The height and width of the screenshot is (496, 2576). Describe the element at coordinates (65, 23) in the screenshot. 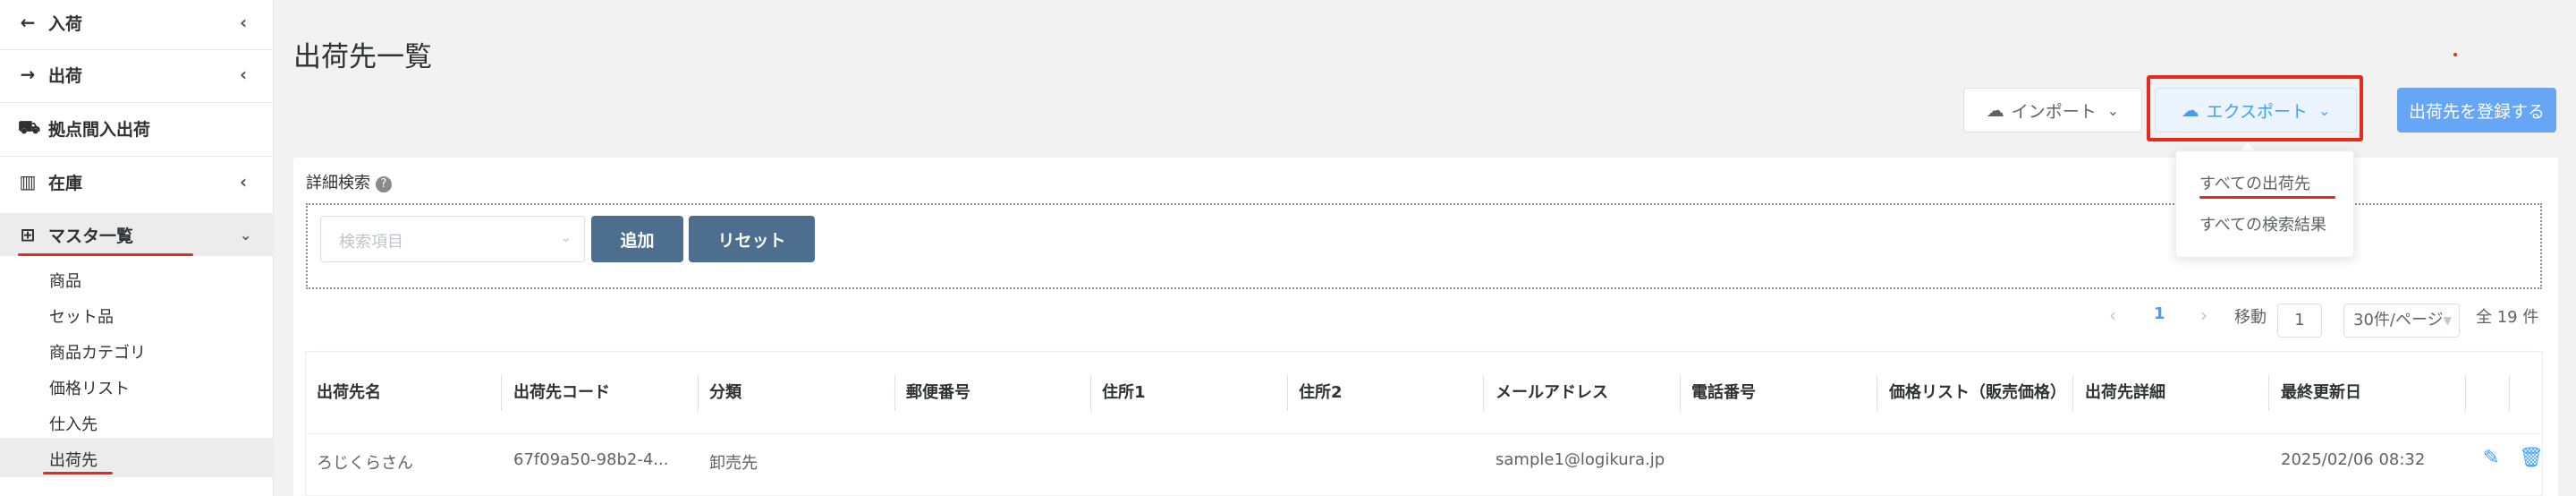

I see `sidebar-item-label: 入荷` at that location.